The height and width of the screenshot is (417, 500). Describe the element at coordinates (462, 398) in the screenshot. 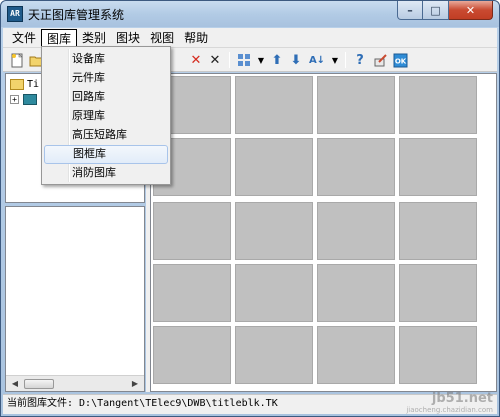

I see `watermark-text: jb51.net` at that location.